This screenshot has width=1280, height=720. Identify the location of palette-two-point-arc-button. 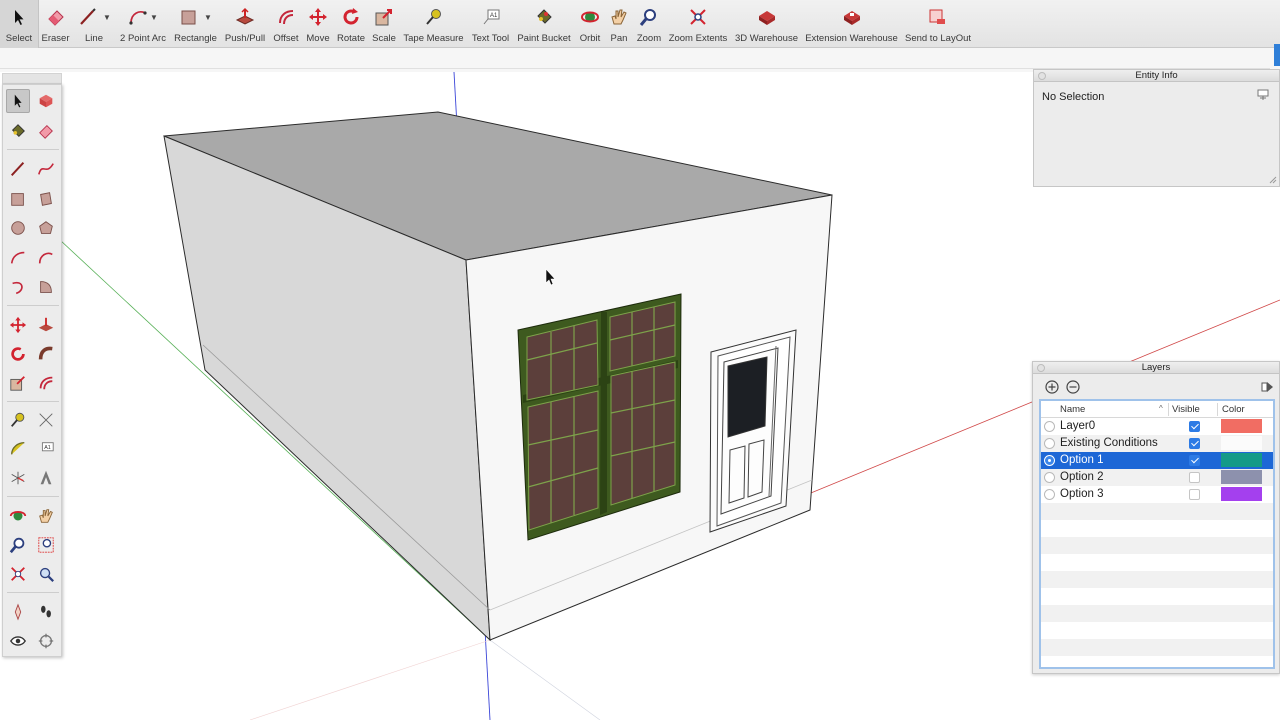
(46, 258).